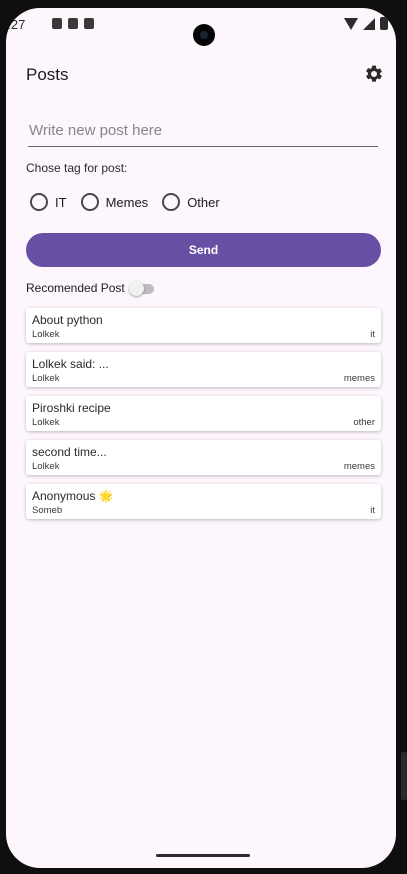  Describe the element at coordinates (127, 202) in the screenshot. I see `radio-label: Memes` at that location.